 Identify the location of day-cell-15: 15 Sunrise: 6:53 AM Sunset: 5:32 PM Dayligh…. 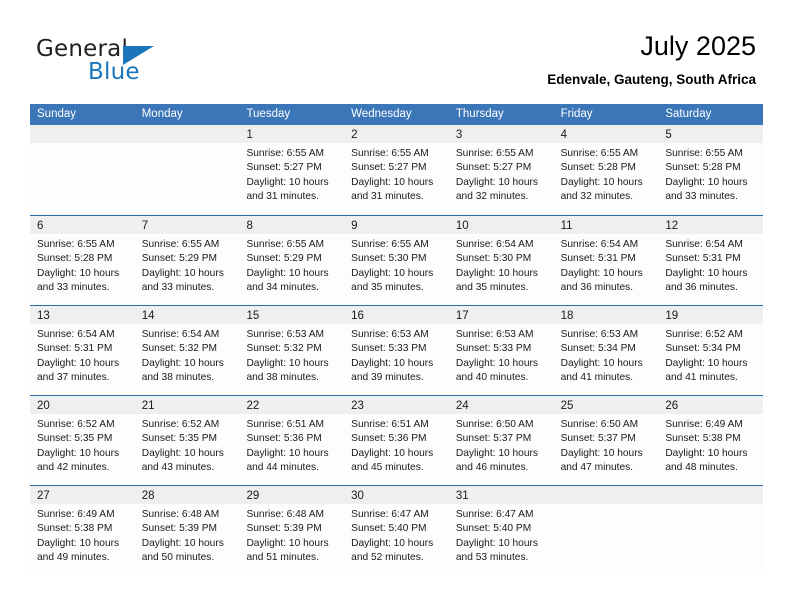
(292, 350).